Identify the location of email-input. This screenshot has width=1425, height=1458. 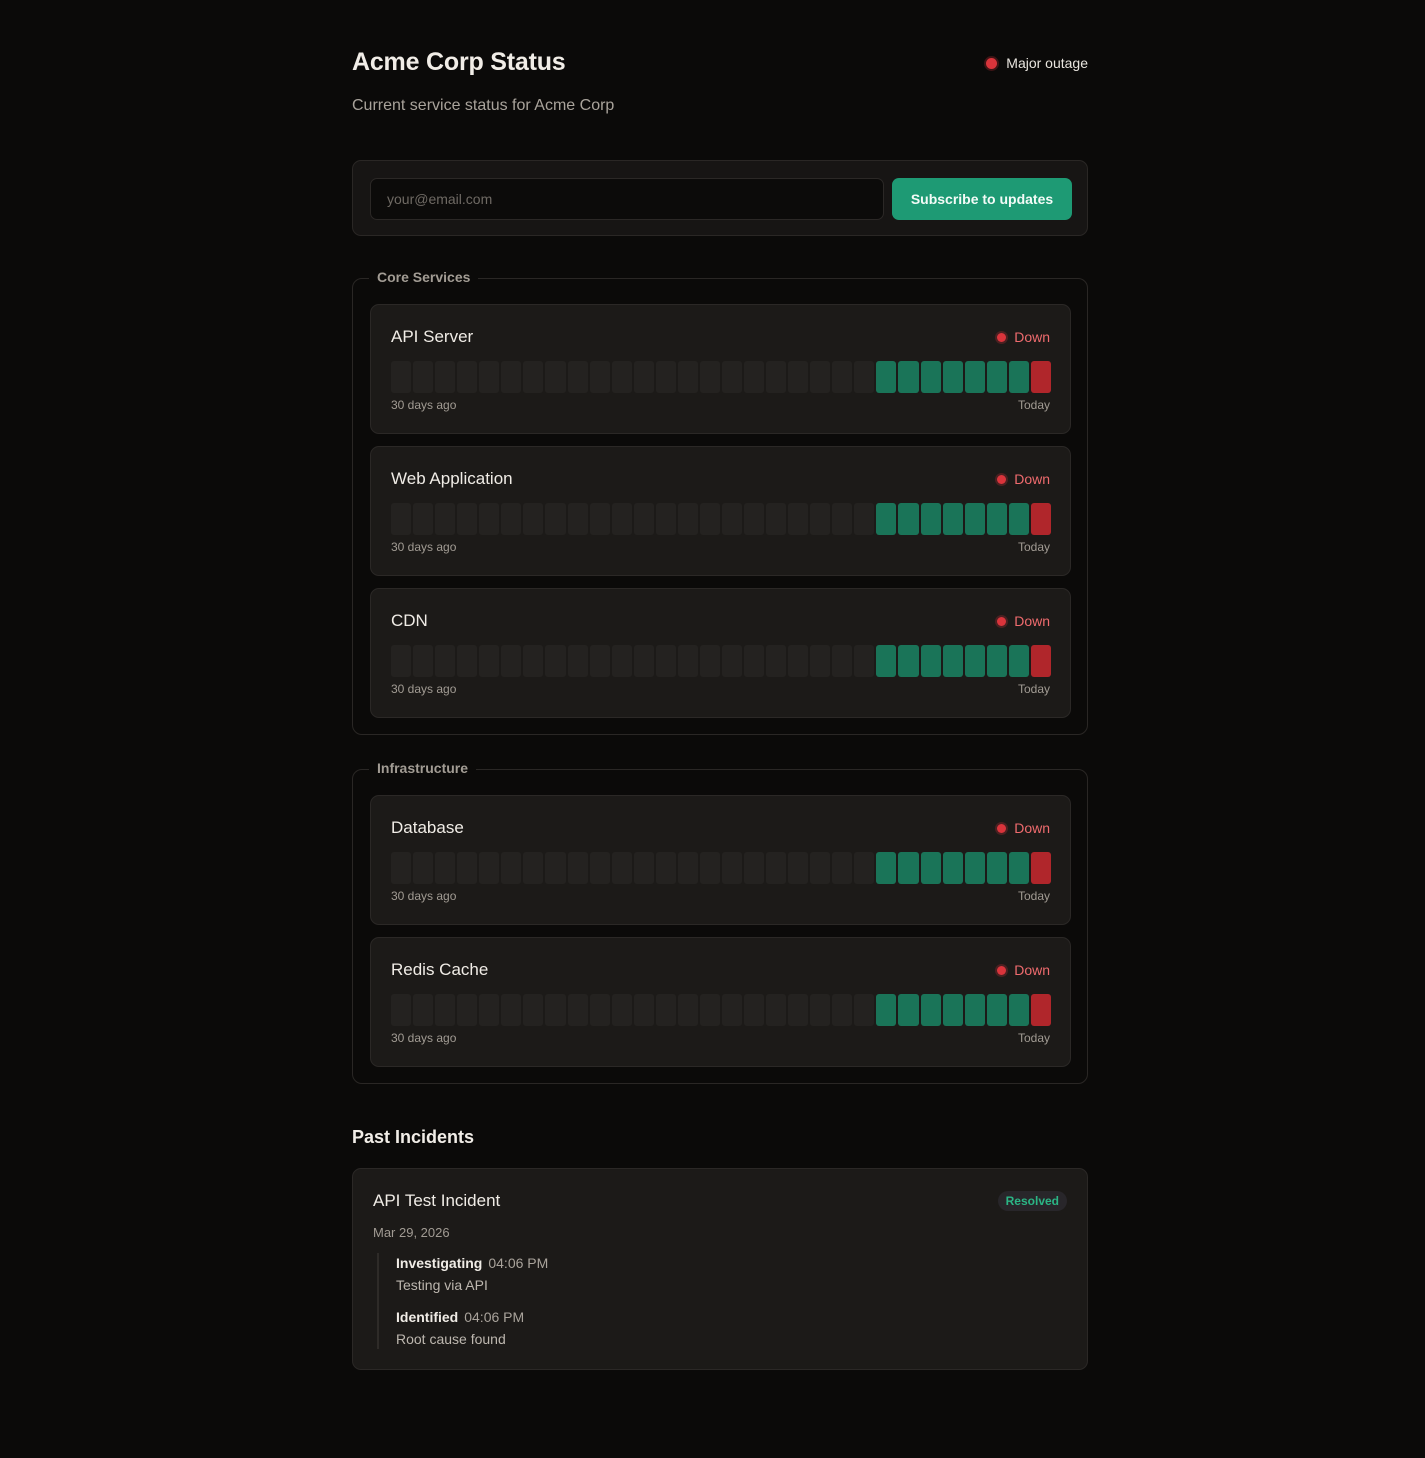
(627, 199).